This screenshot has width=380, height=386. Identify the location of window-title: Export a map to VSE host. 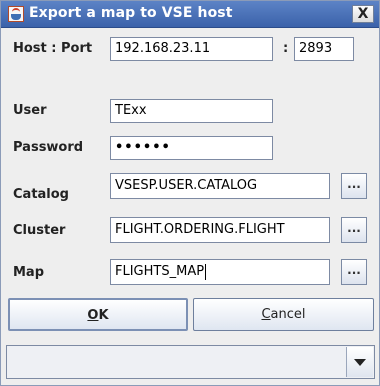
(131, 13).